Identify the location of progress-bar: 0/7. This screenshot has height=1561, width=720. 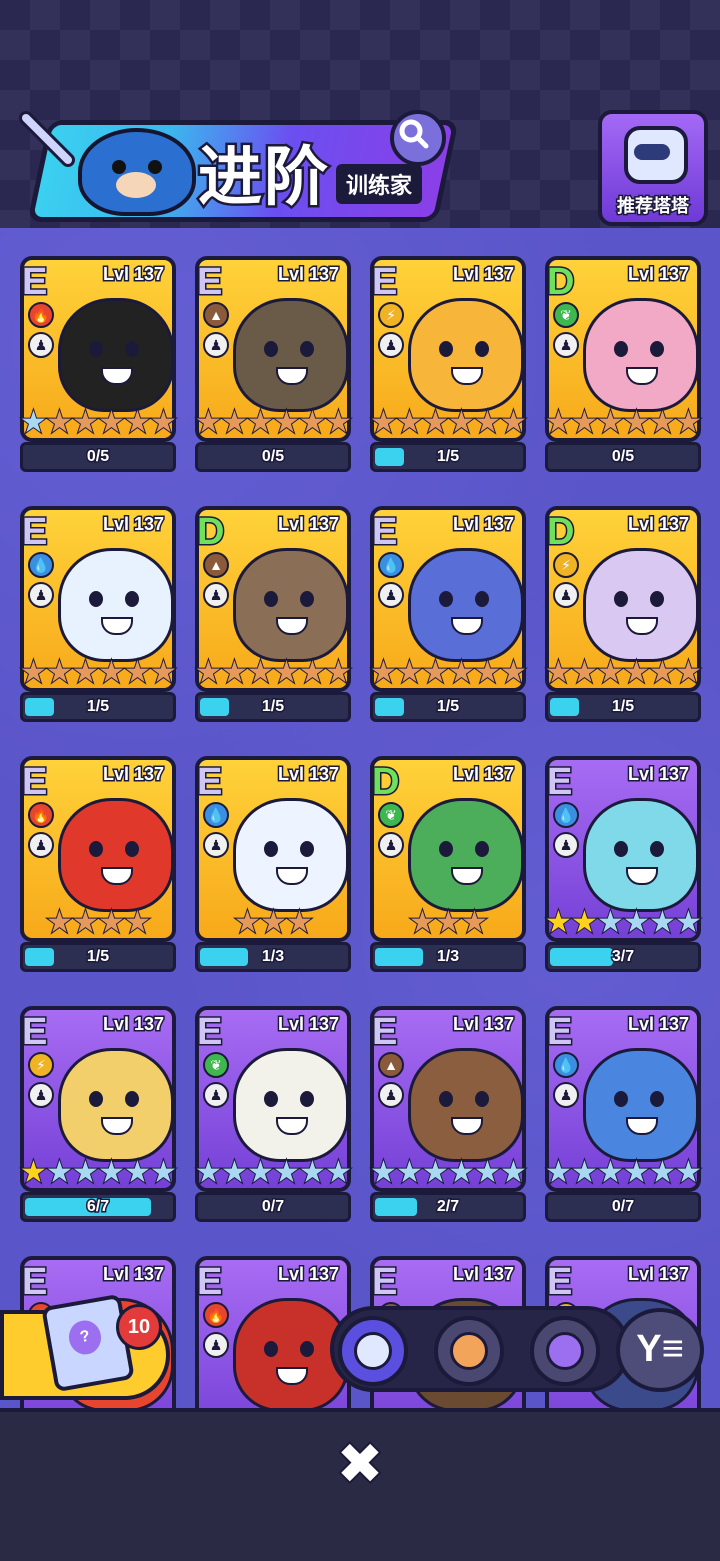
(273, 1207).